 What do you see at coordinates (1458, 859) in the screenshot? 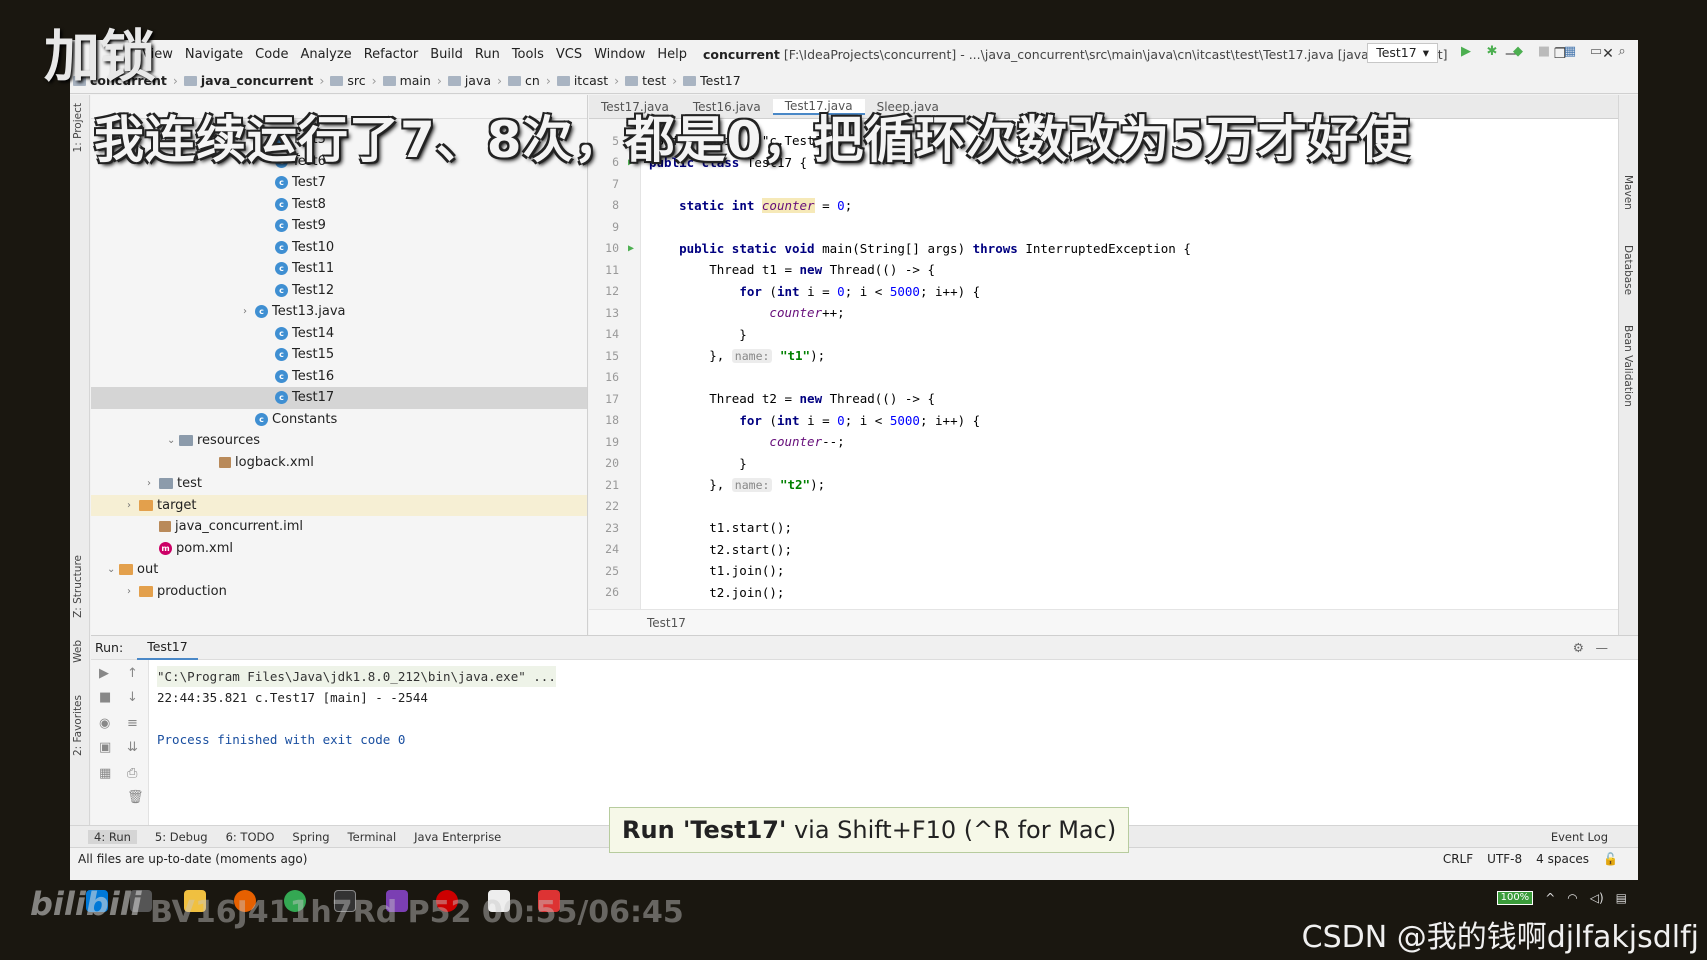
I see `line-separator: CRLF` at bounding box center [1458, 859].